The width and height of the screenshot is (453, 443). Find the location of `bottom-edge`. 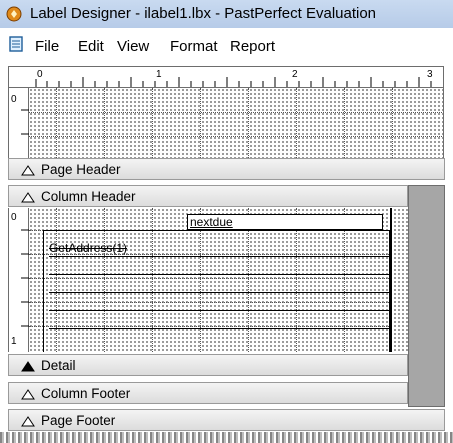

bottom-edge is located at coordinates (226, 437).